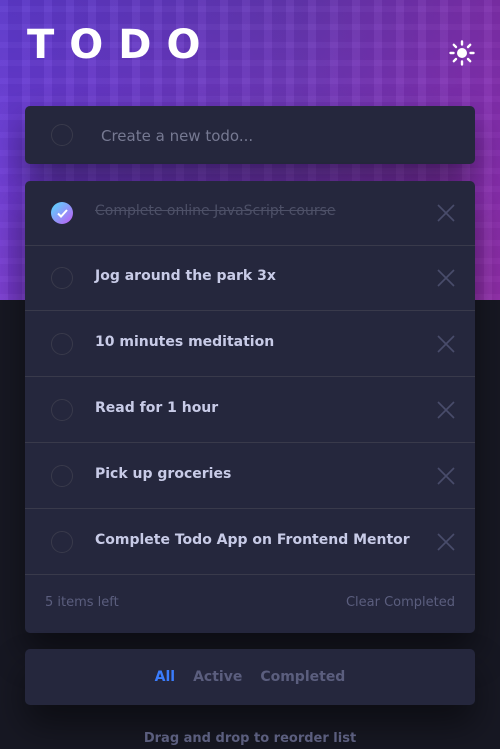 This screenshot has width=500, height=749. I want to click on todo-text: 10 minutes meditation, so click(185, 342).